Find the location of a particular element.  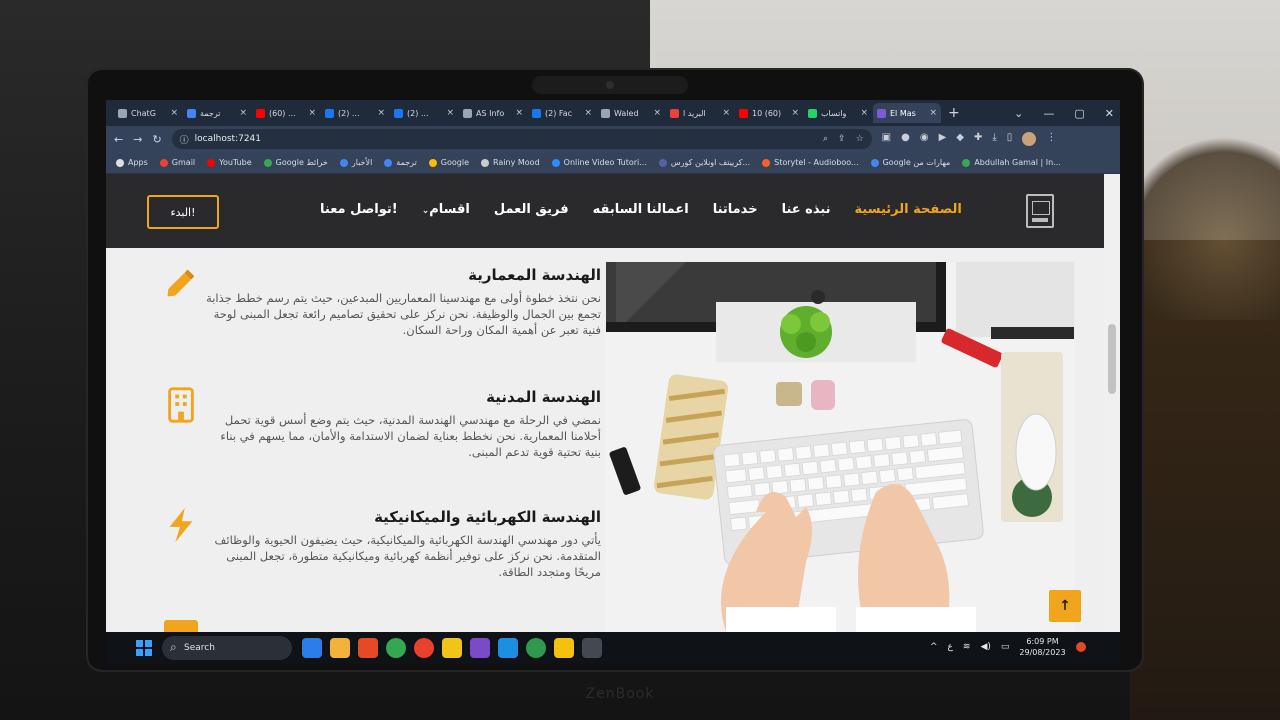

nav-about: نبذه عنا is located at coordinates (806, 209).